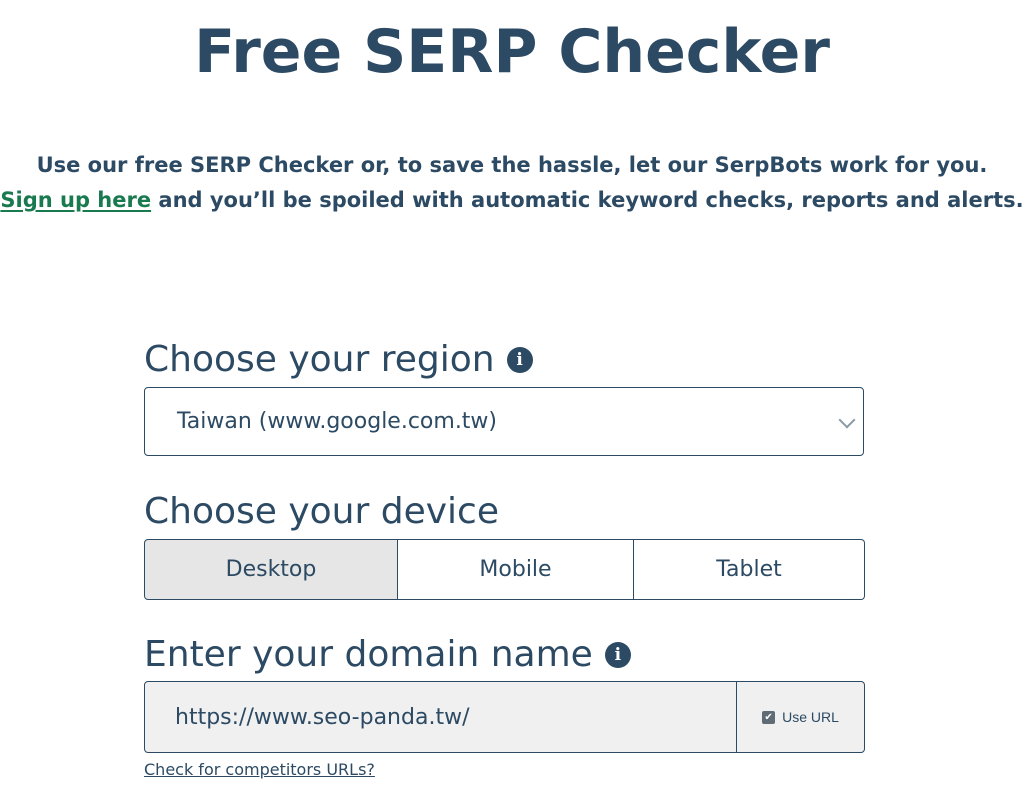 The image size is (1024, 793). I want to click on use-url-toggle: ✔ Use URL, so click(800, 717).